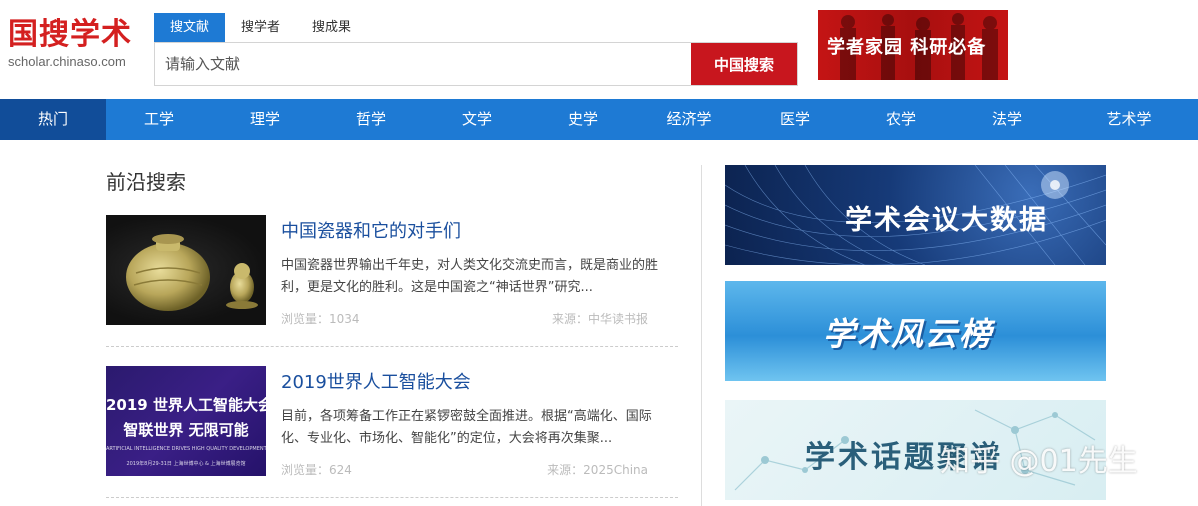  I want to click on ad-banner: 学者家园 科研必备, so click(913, 45).